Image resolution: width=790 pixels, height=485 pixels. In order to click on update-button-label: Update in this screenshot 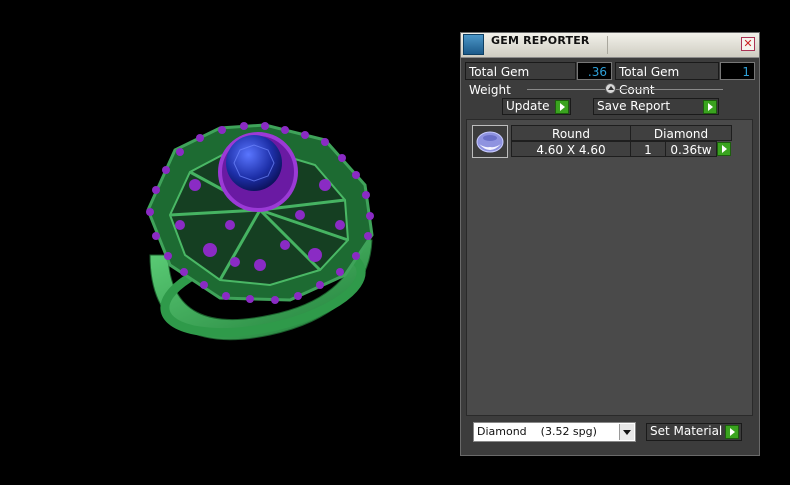, I will do `click(528, 106)`.